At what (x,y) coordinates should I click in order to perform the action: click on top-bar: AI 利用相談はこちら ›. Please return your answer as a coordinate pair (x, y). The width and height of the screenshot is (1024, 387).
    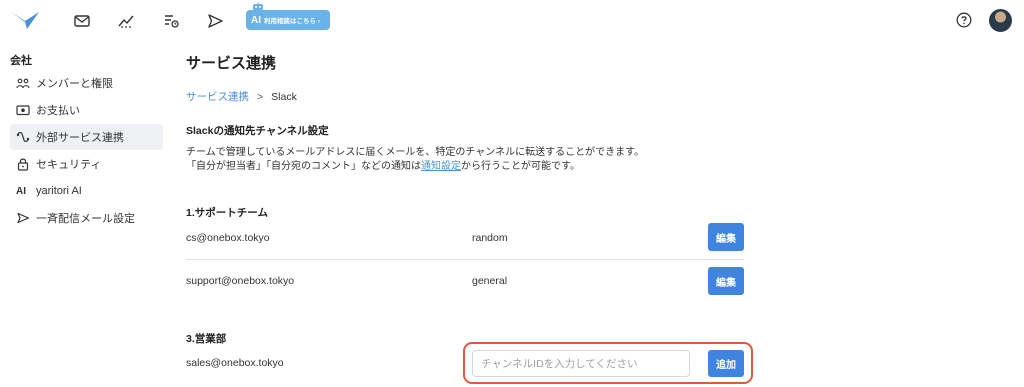
    Looking at the image, I should click on (512, 21).